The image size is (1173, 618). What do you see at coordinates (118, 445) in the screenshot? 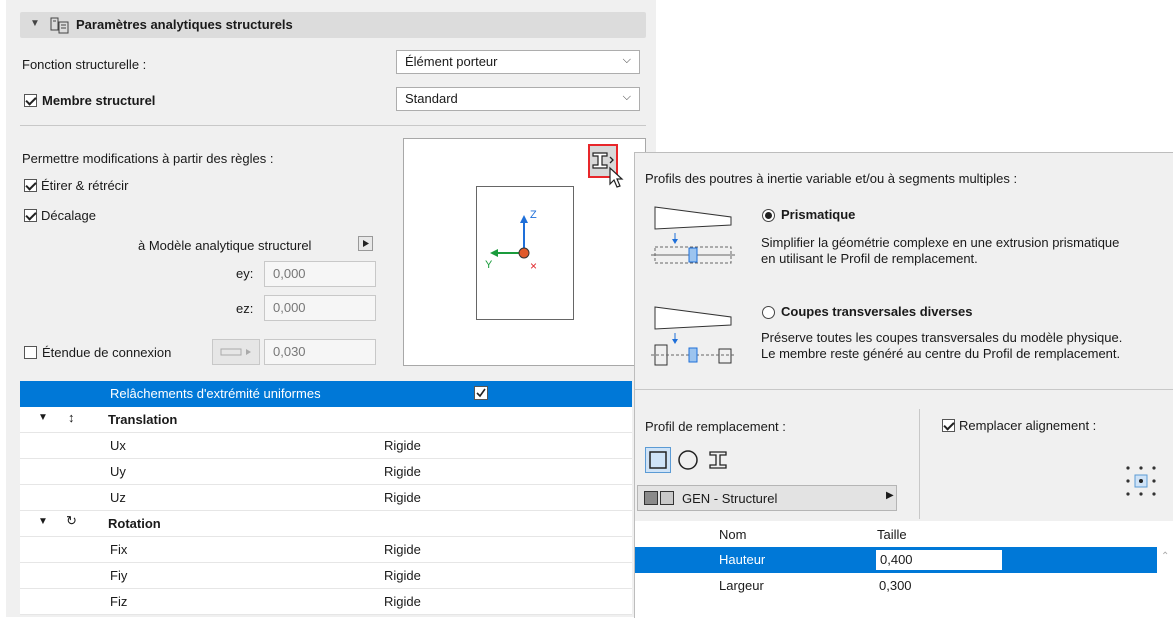
I see `row-name: Ux` at bounding box center [118, 445].